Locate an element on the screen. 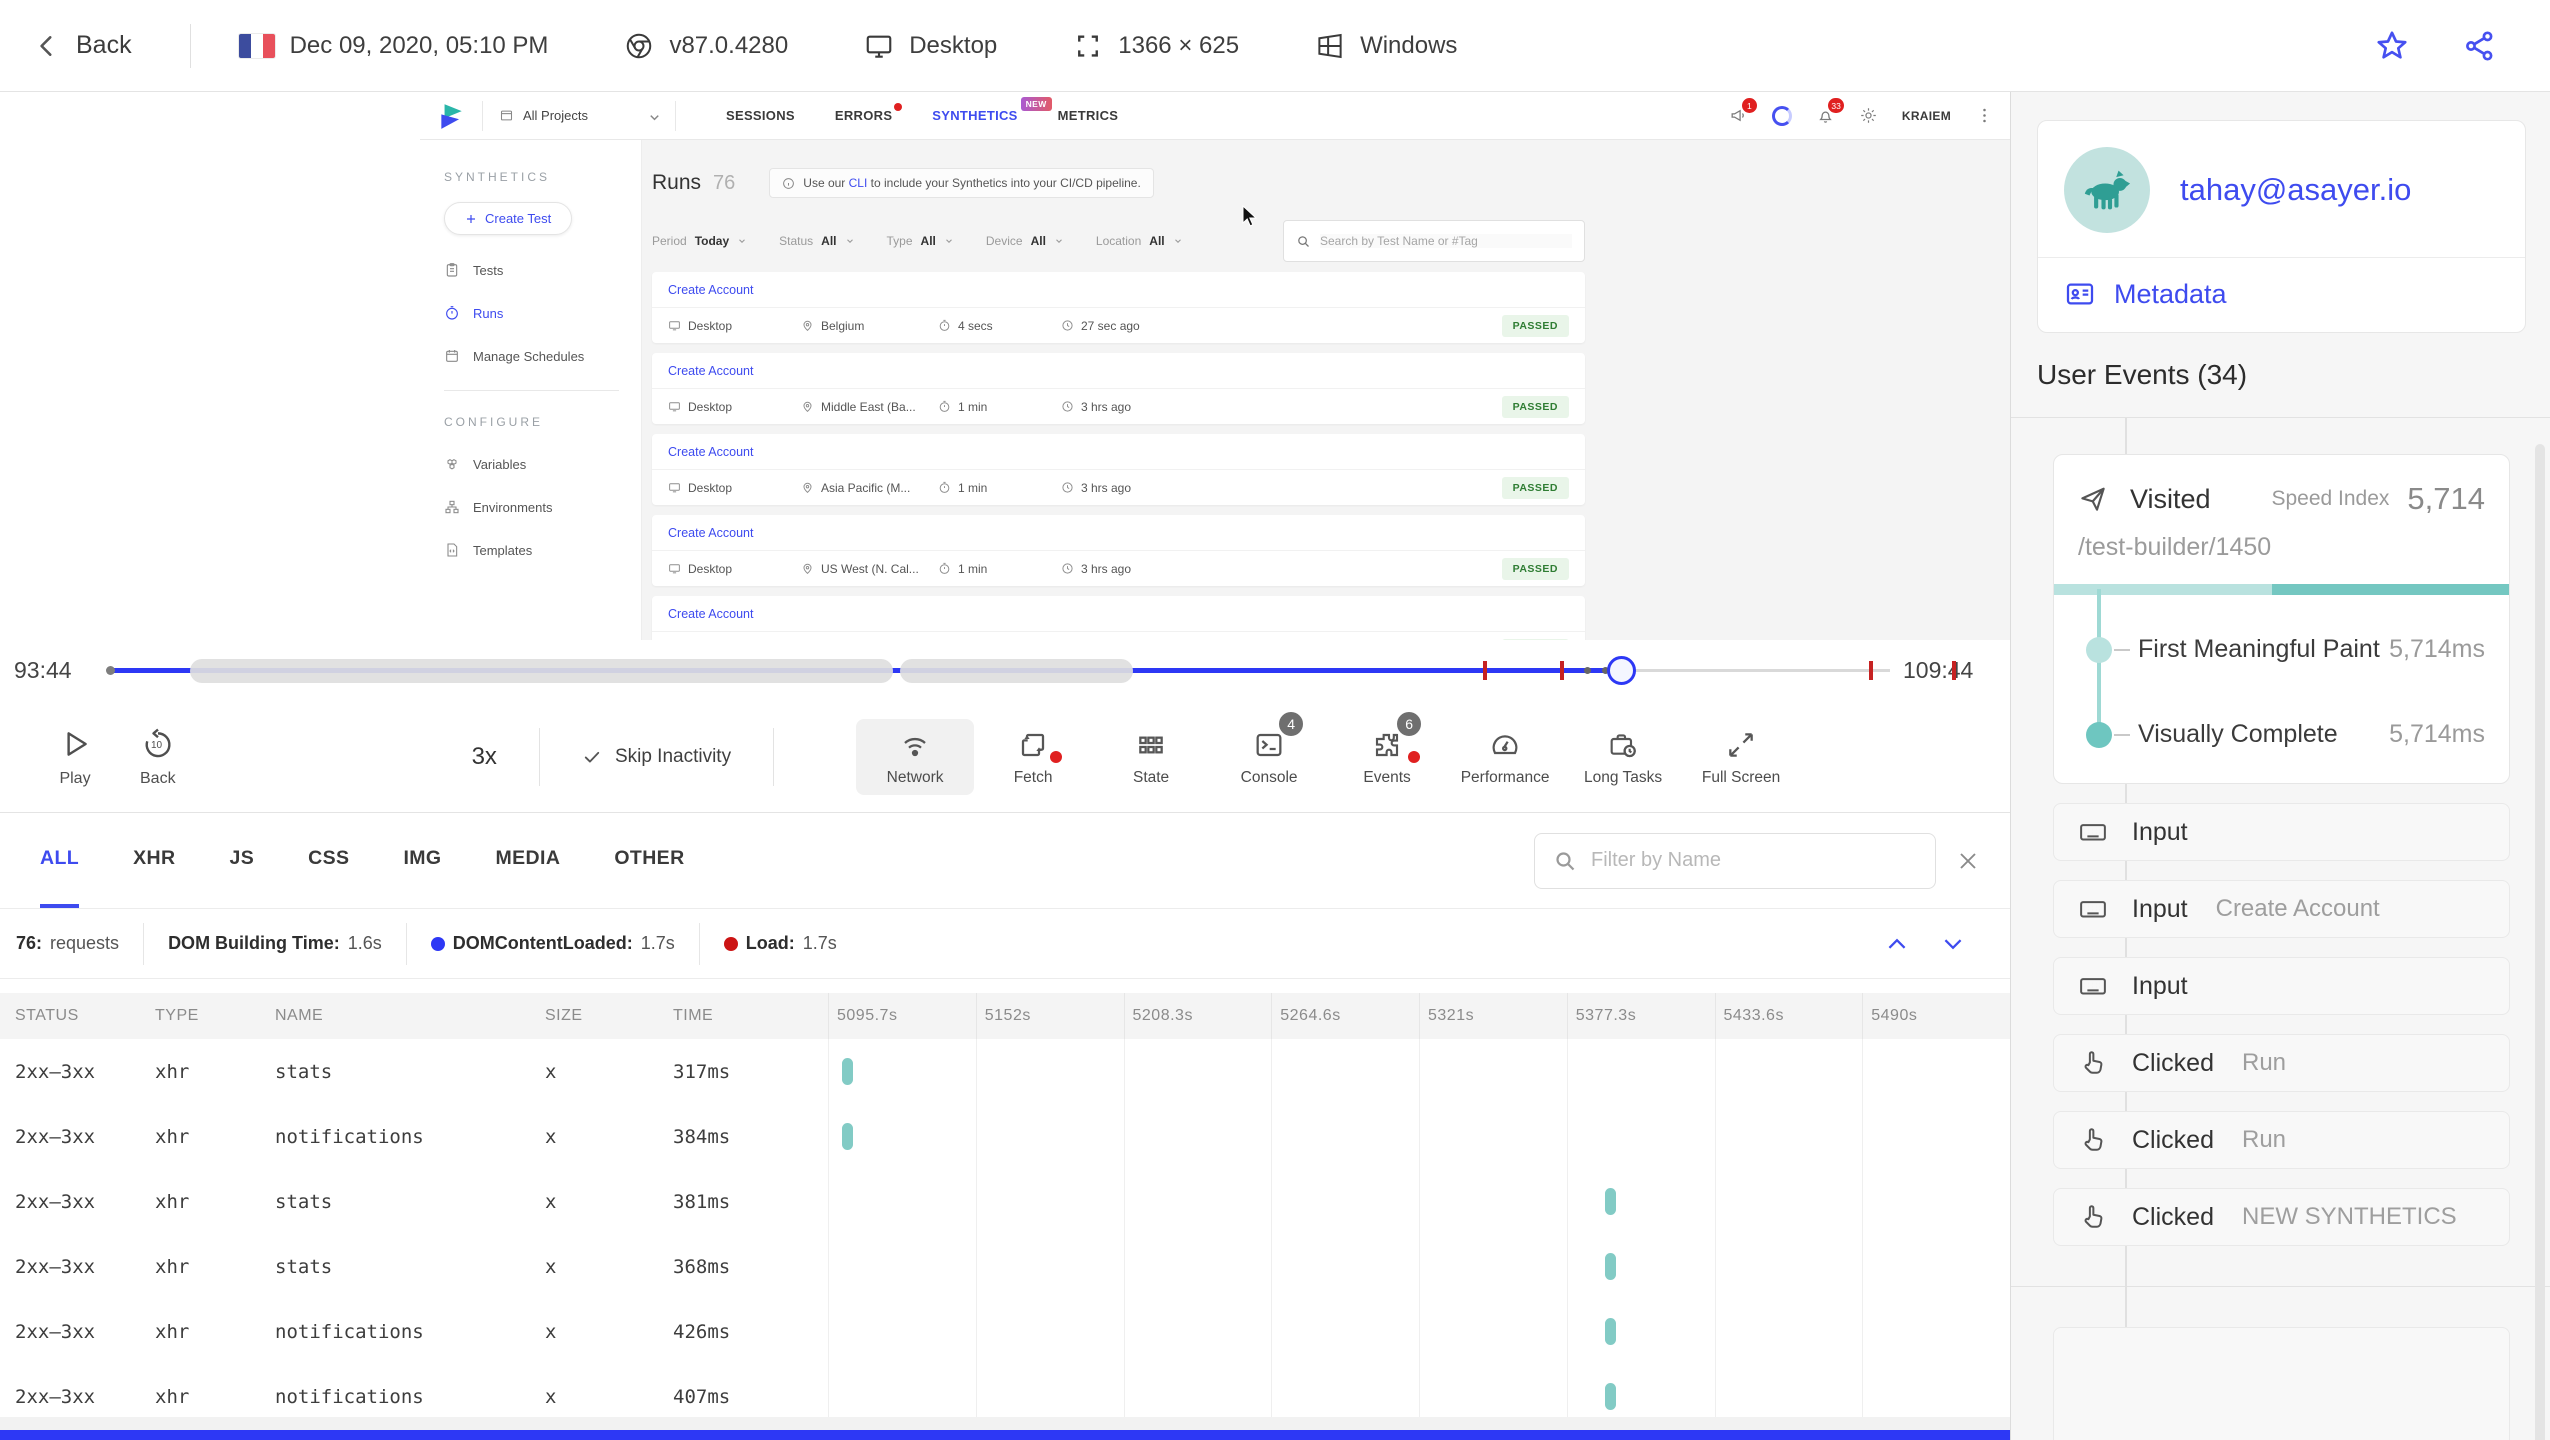 This screenshot has width=2550, height=1440. hand-pointer-icon is located at coordinates (2093, 1063).